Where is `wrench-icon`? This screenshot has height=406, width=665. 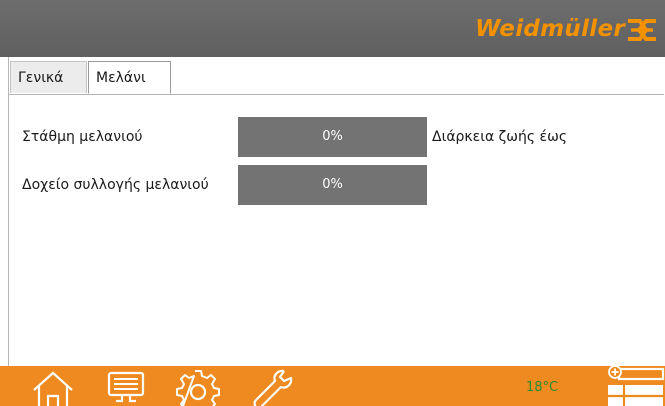
wrench-icon is located at coordinates (271, 387).